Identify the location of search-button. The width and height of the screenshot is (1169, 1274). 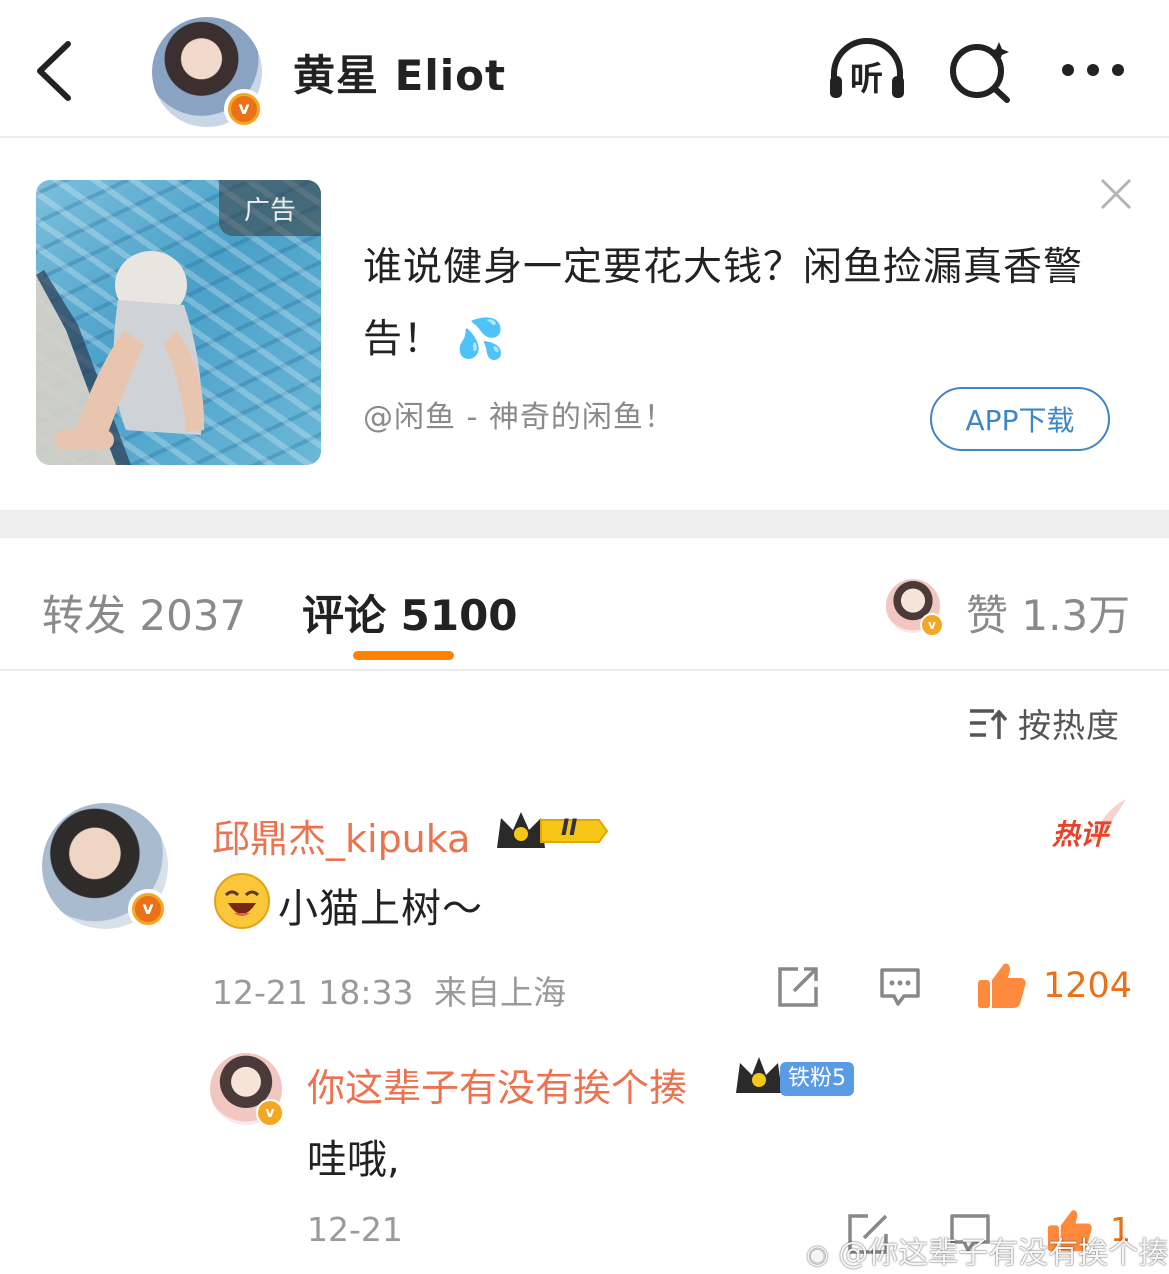
(981, 71).